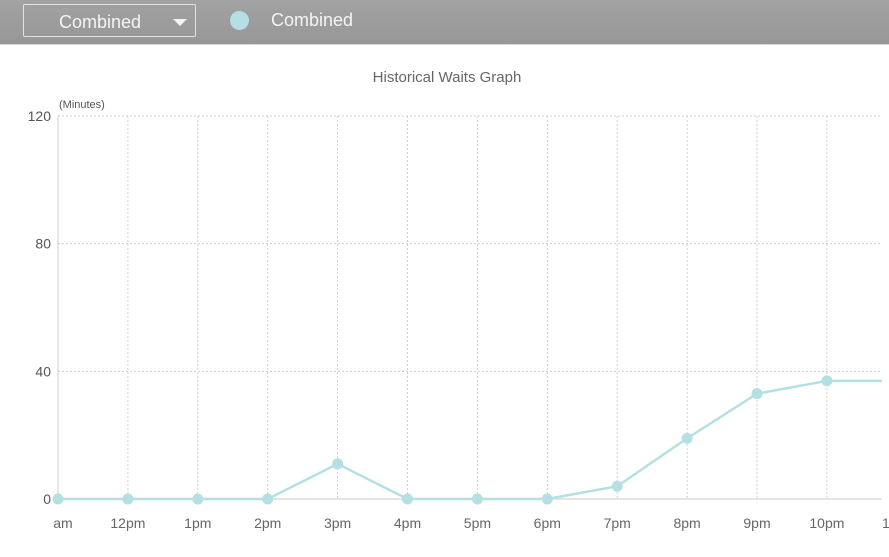 The image size is (889, 557). I want to click on x-tick-label: 6pm, so click(547, 523).